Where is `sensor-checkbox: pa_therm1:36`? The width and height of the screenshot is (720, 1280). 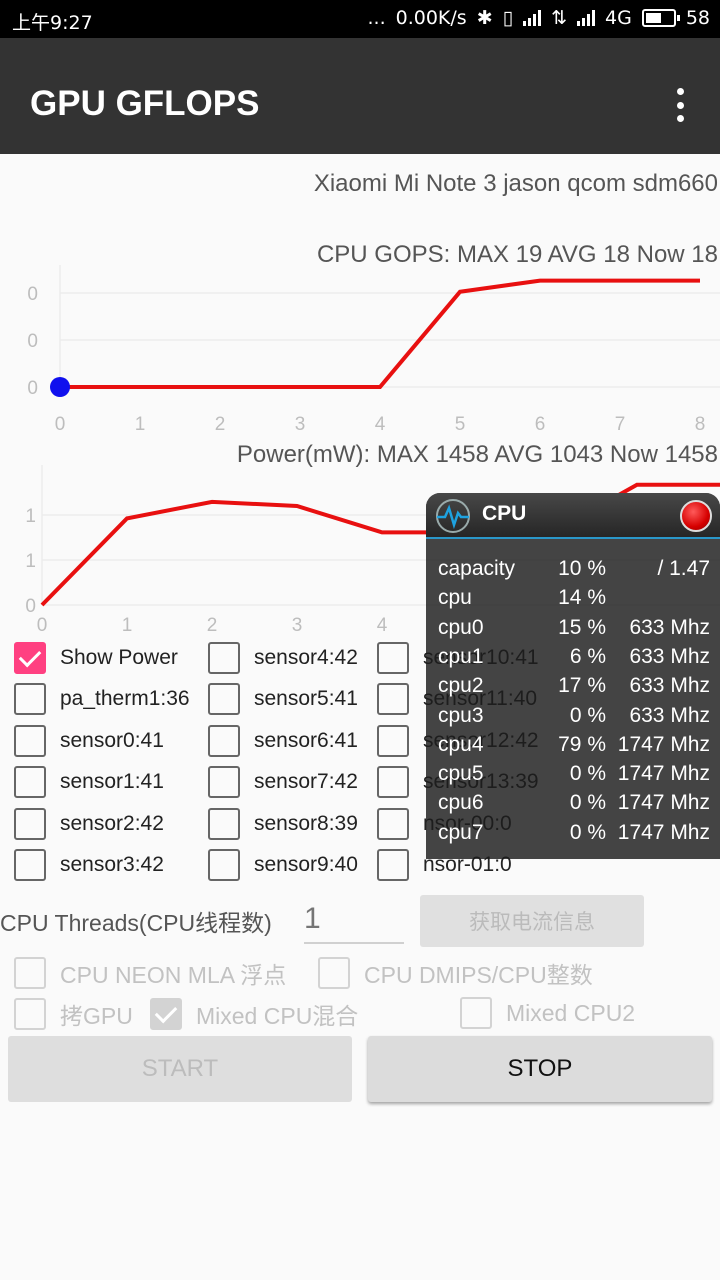
sensor-checkbox: pa_therm1:36 is located at coordinates (102, 699).